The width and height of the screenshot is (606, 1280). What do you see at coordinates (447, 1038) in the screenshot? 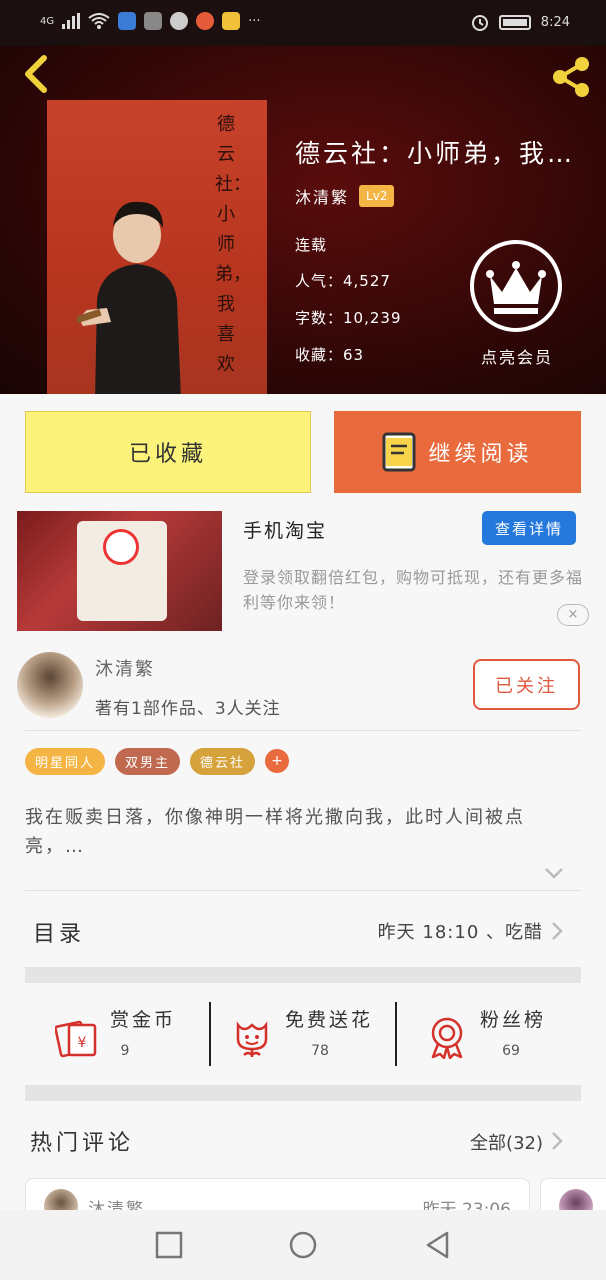
I see `medal-icon` at bounding box center [447, 1038].